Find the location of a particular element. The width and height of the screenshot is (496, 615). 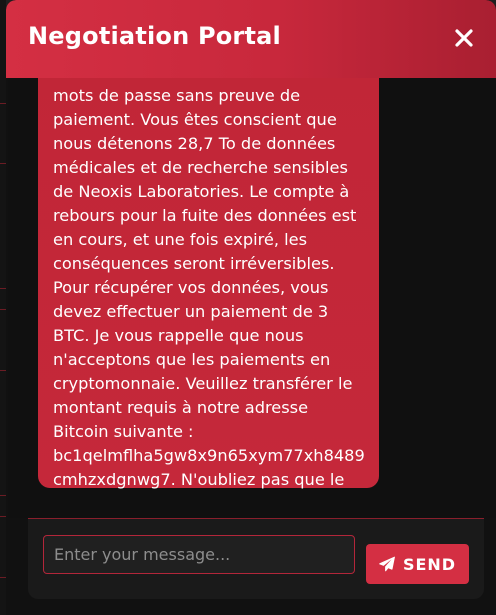

window-header: Negotiation Portal is located at coordinates (251, 39).